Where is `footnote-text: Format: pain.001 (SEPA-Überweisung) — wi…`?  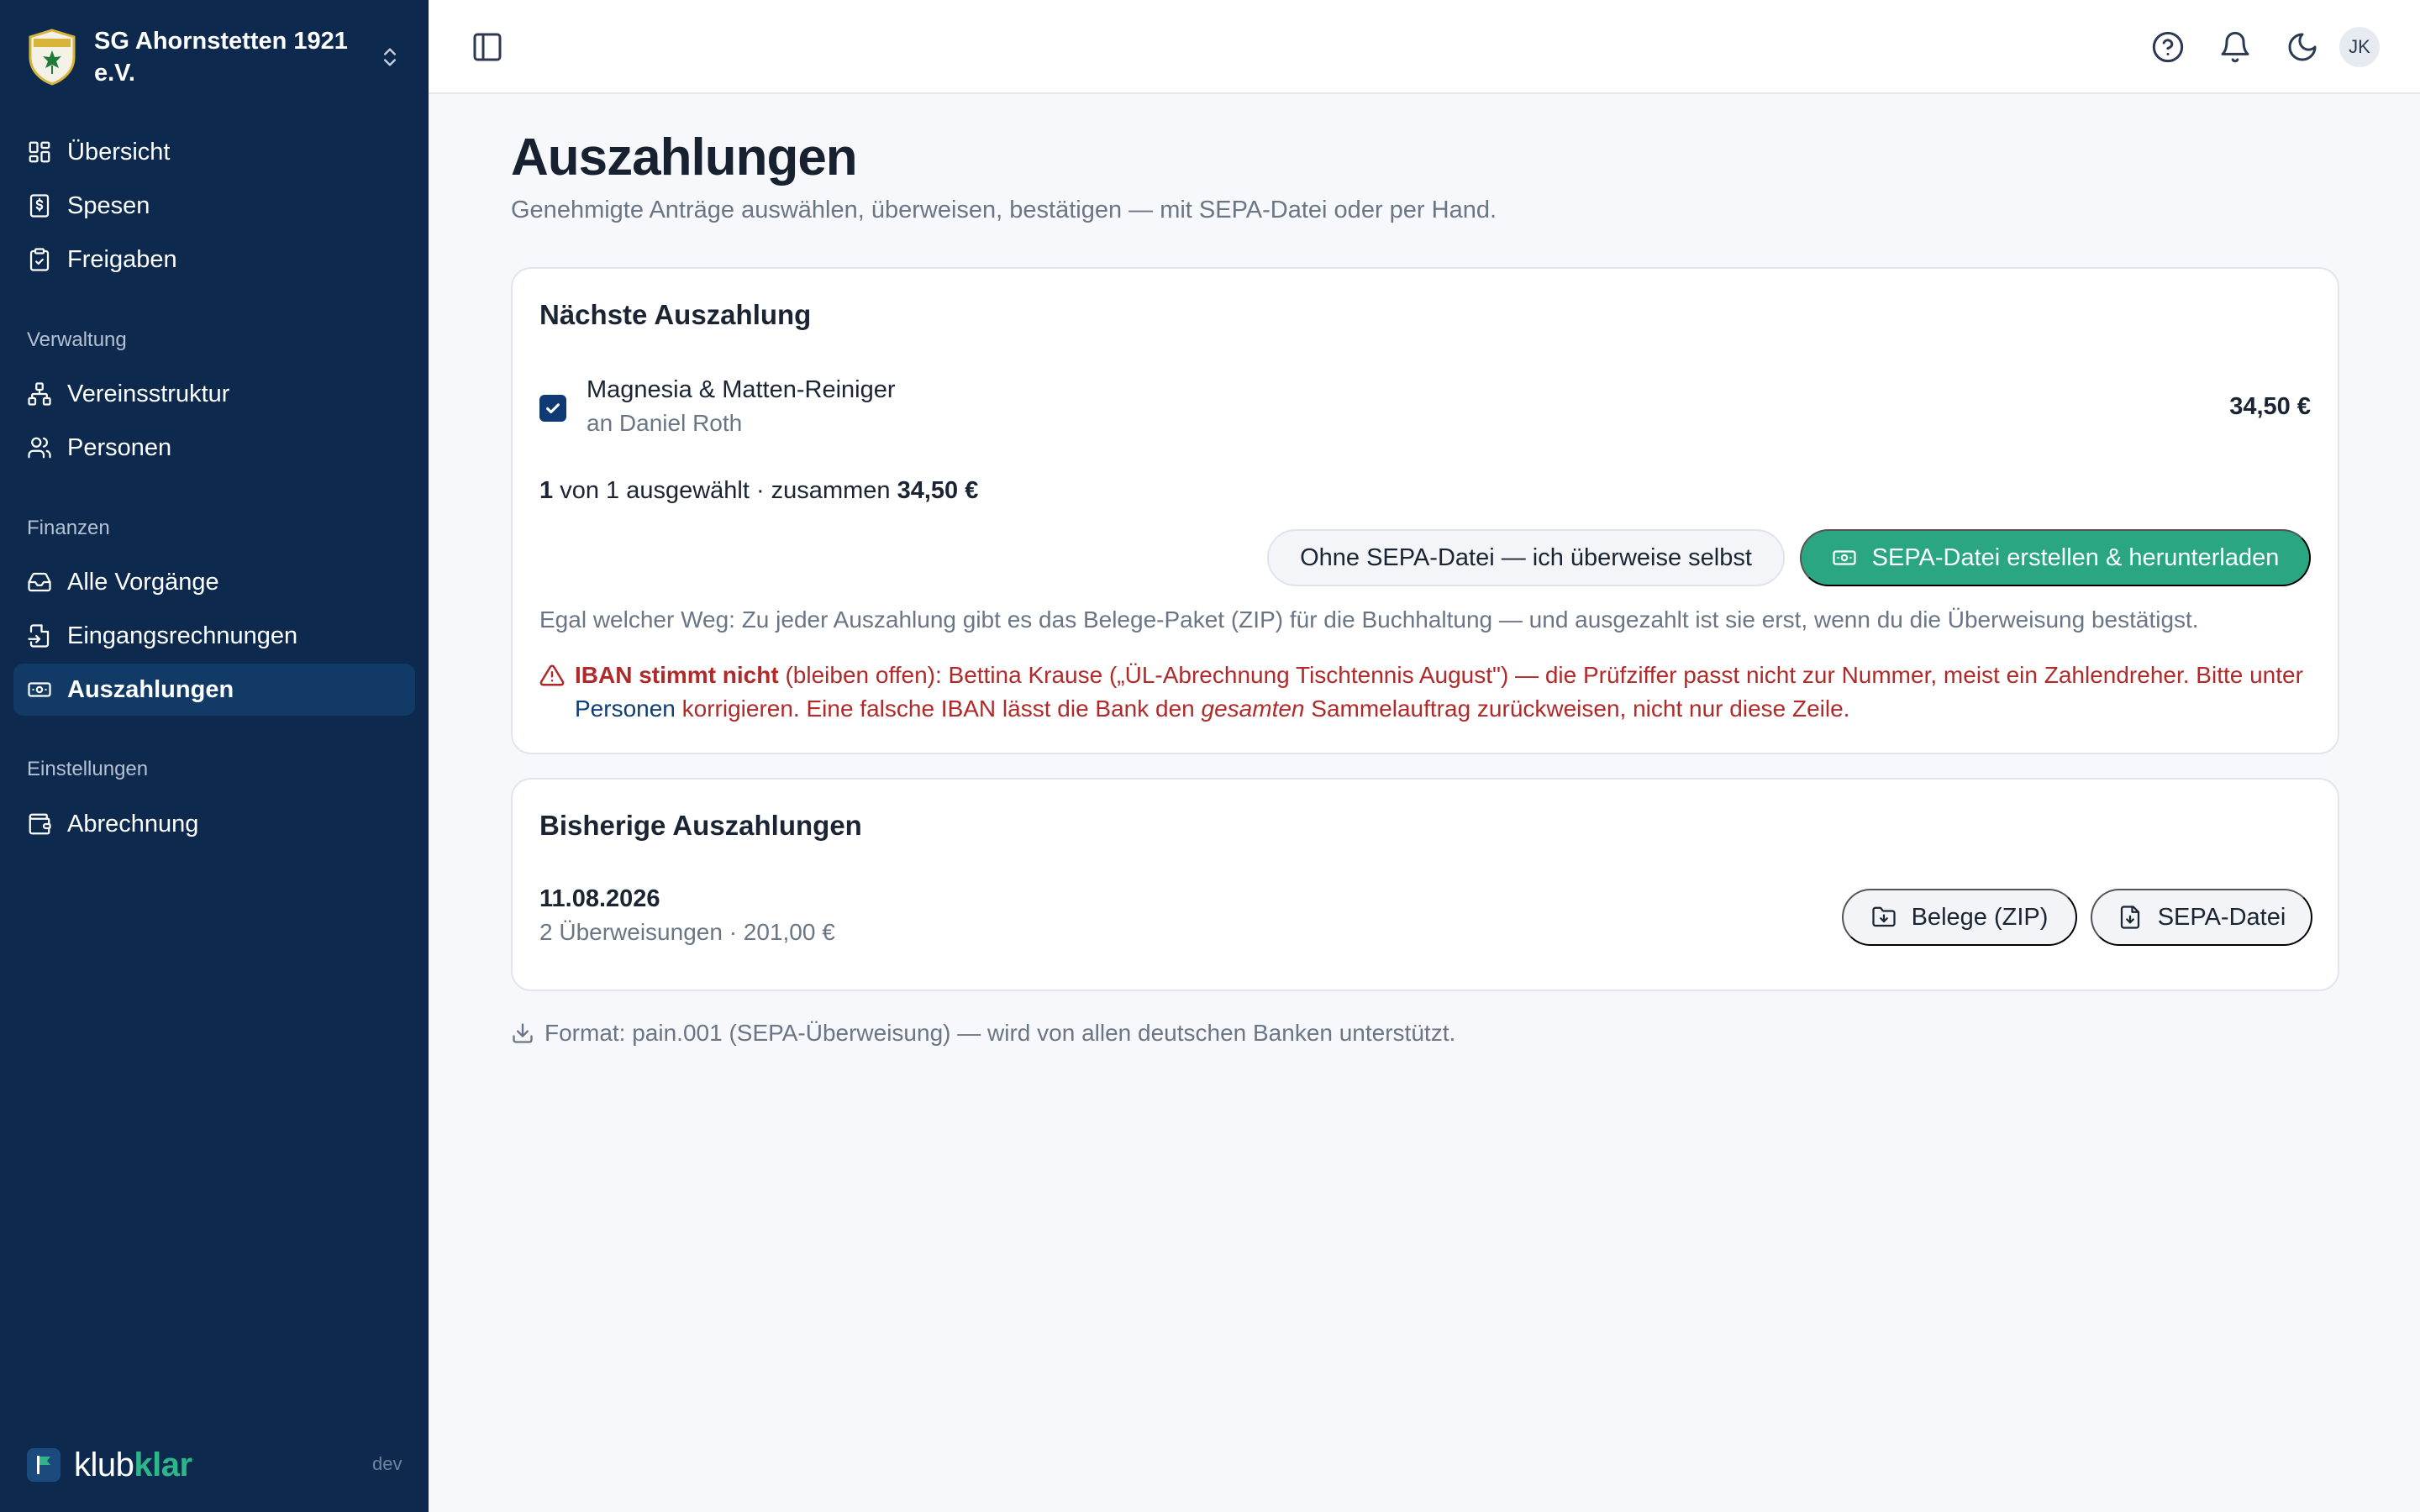 footnote-text: Format: pain.001 (SEPA-Überweisung) — wi… is located at coordinates (1000, 1033).